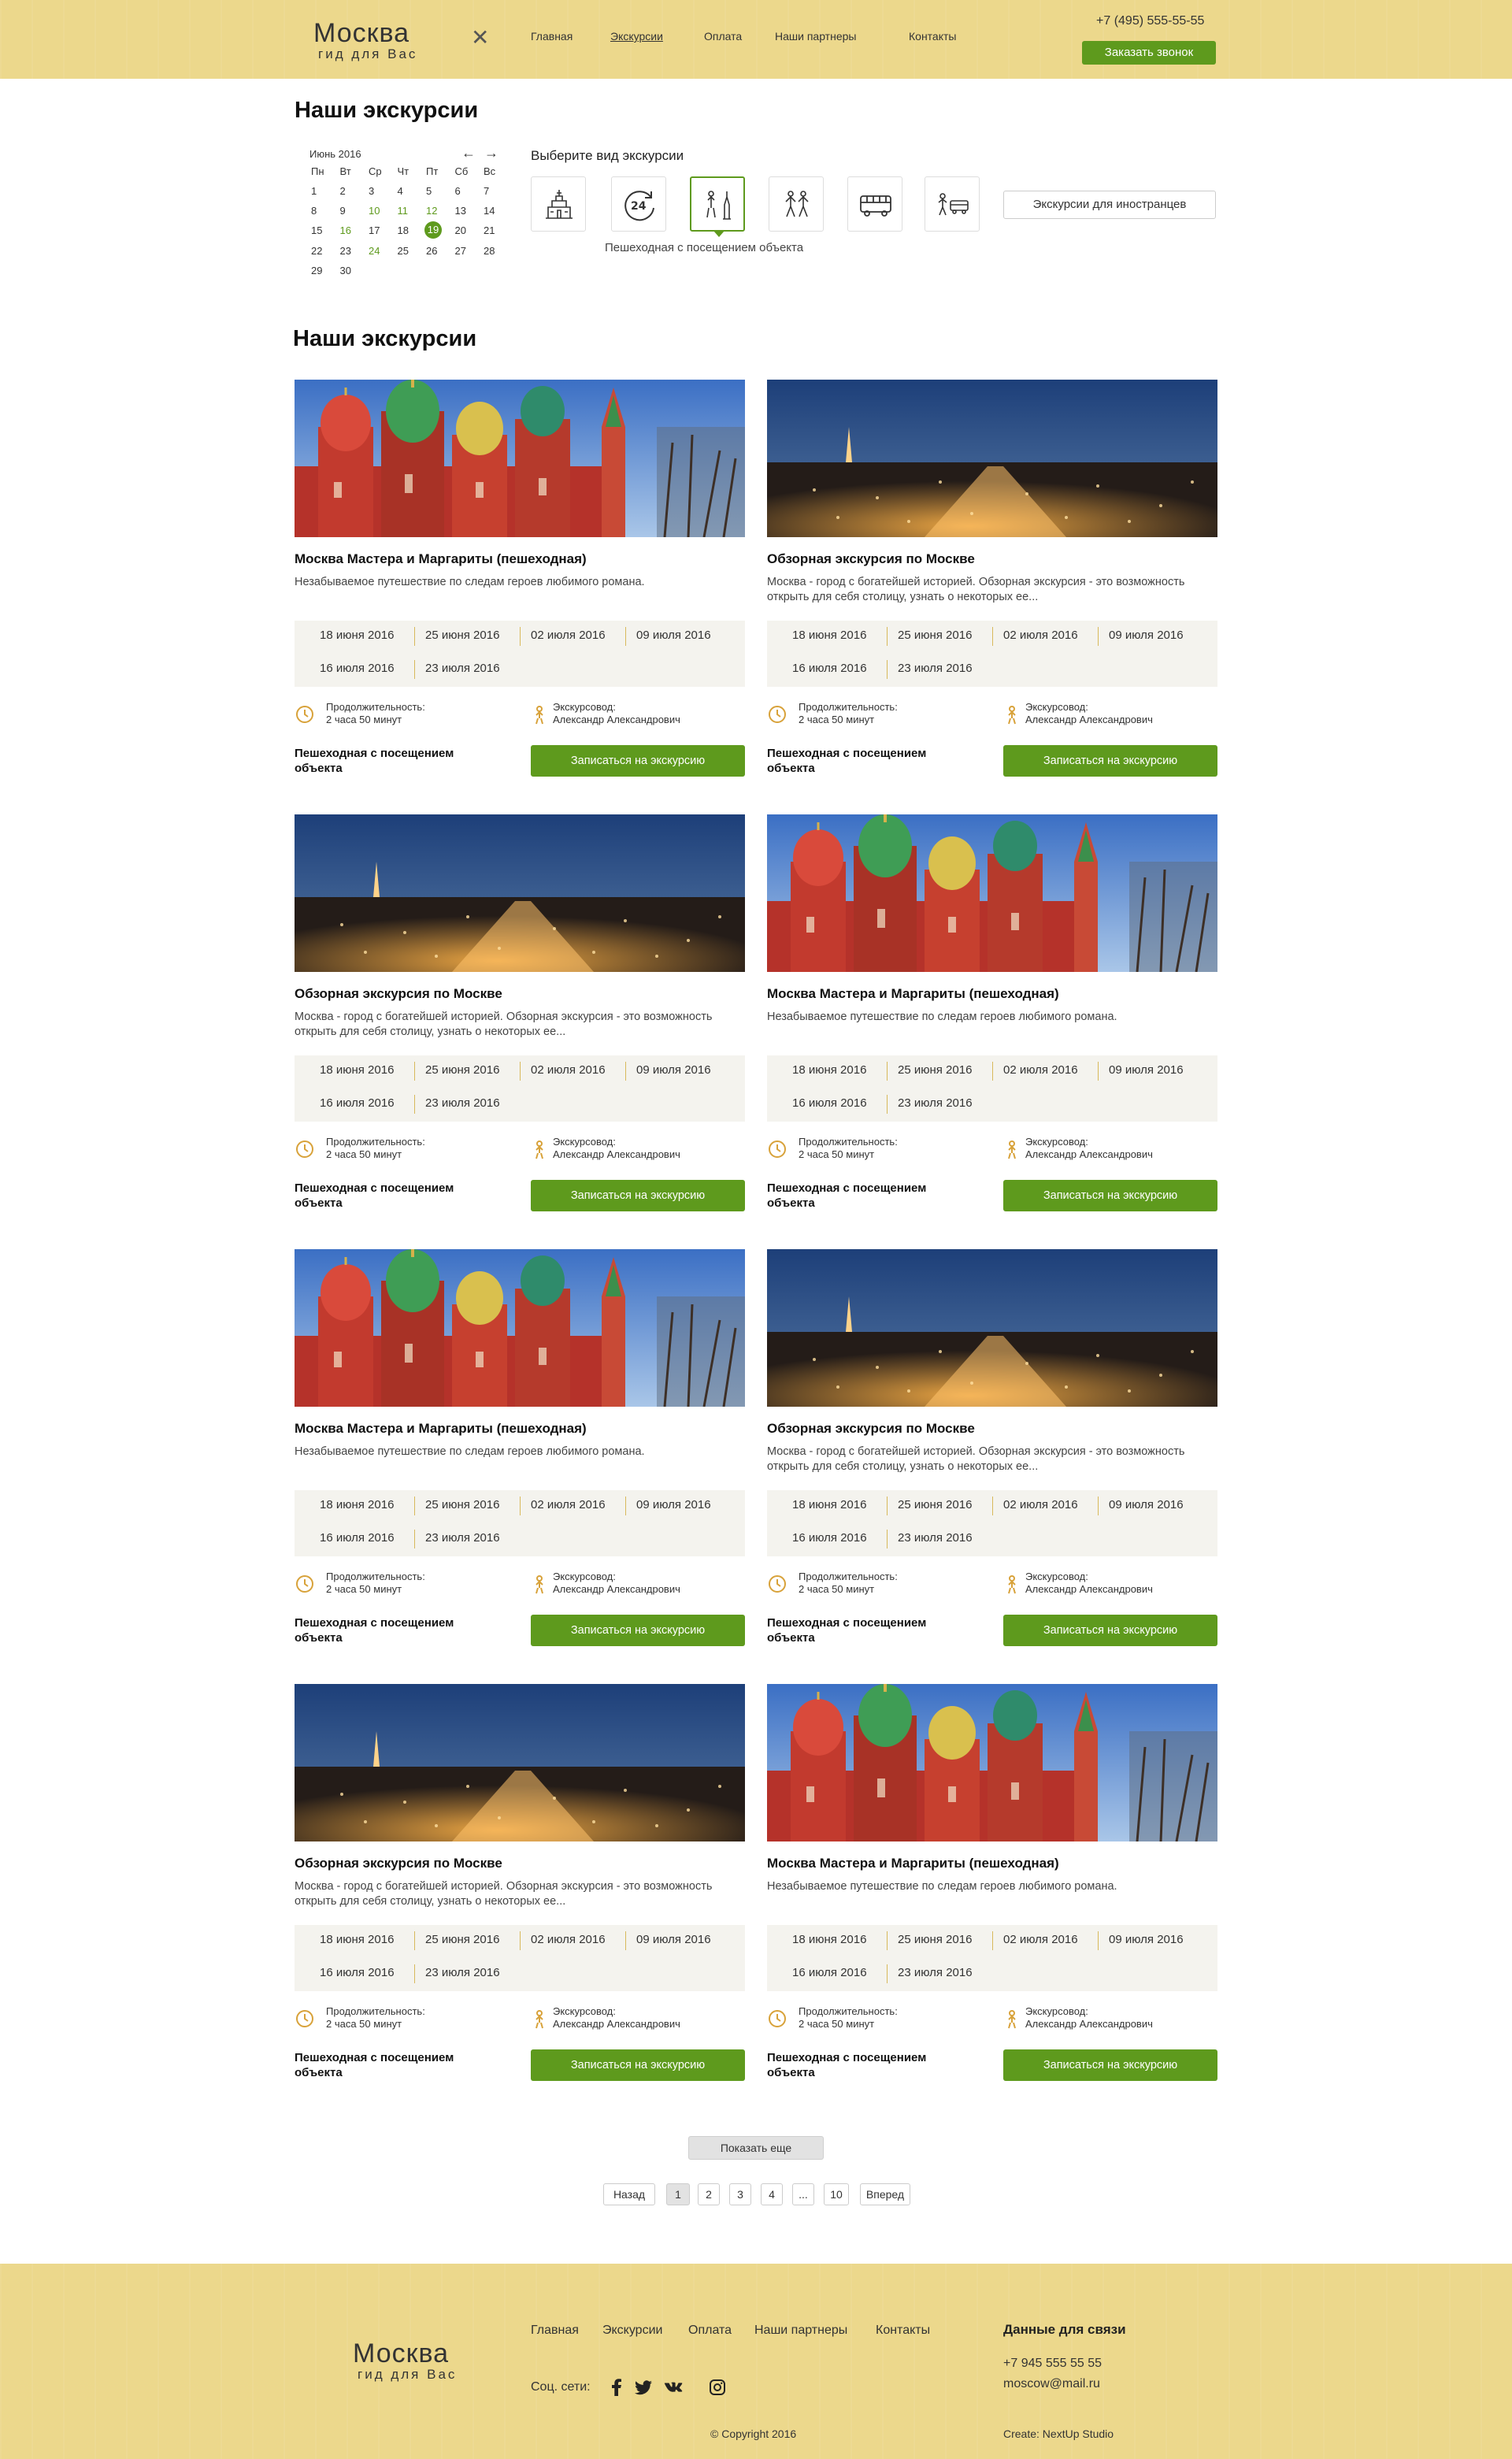 Image resolution: width=1512 pixels, height=2459 pixels. What do you see at coordinates (439, 210) in the screenshot?
I see `calendar-day: 12` at bounding box center [439, 210].